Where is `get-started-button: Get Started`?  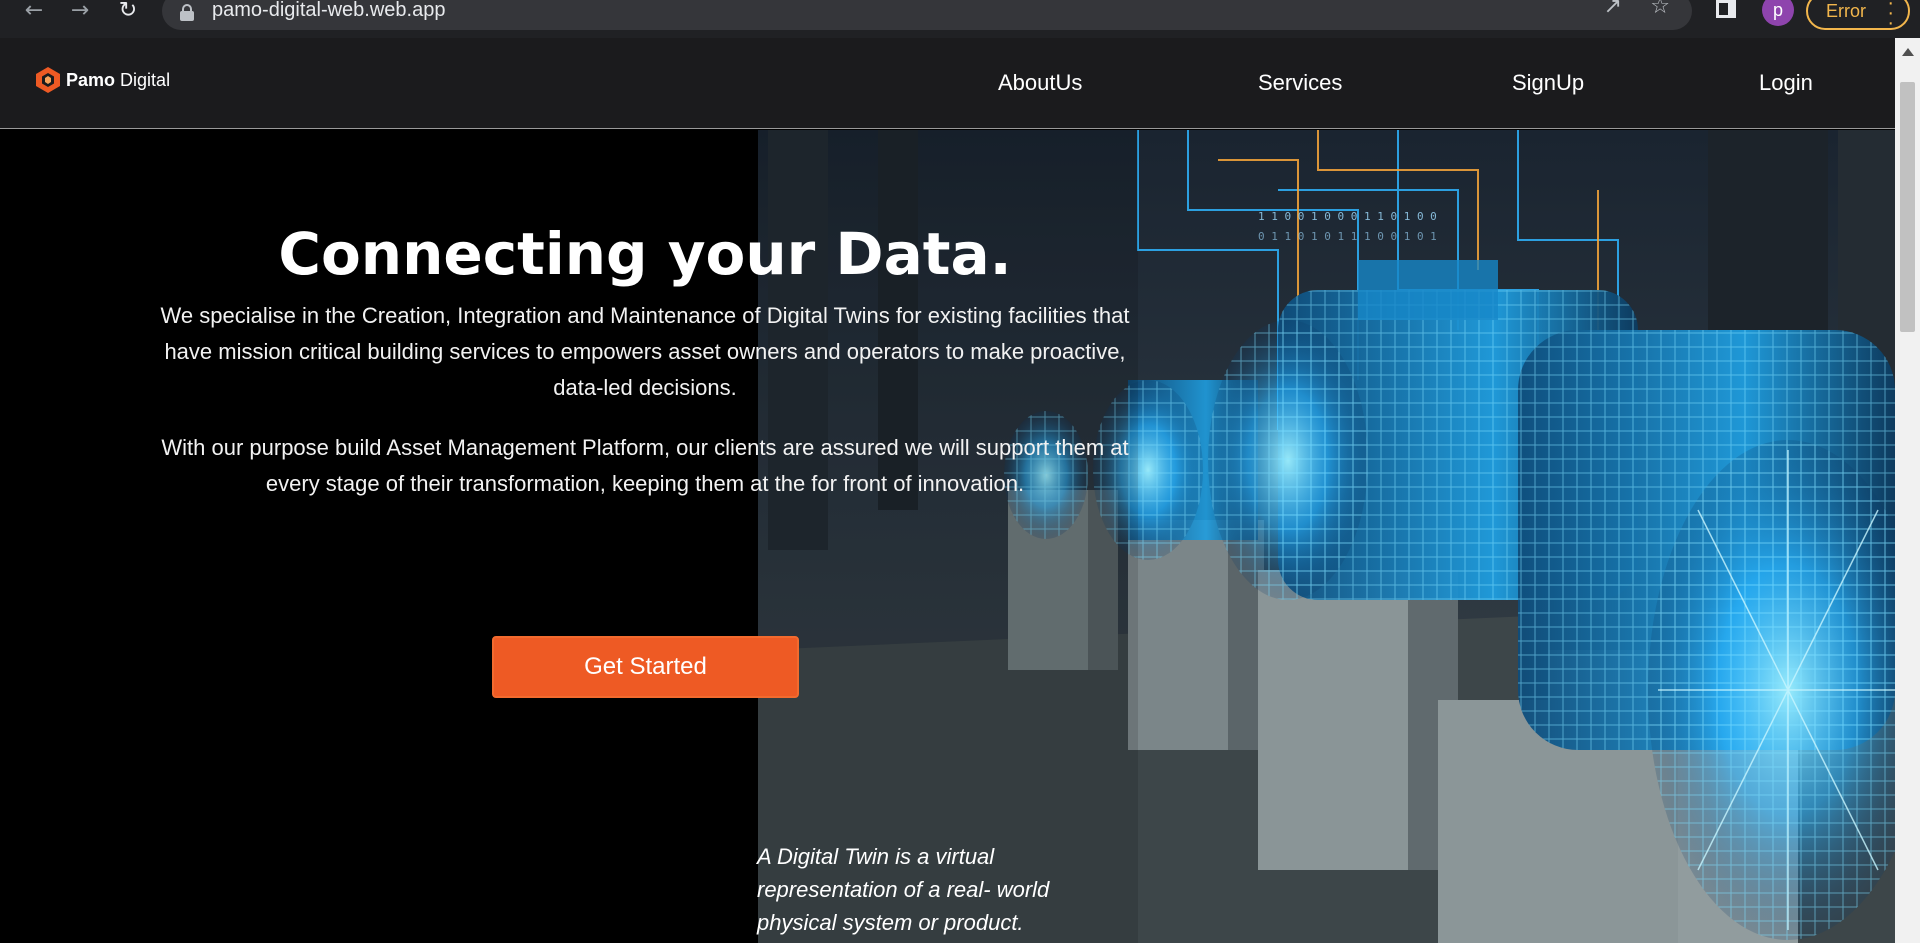
get-started-button: Get Started is located at coordinates (645, 667).